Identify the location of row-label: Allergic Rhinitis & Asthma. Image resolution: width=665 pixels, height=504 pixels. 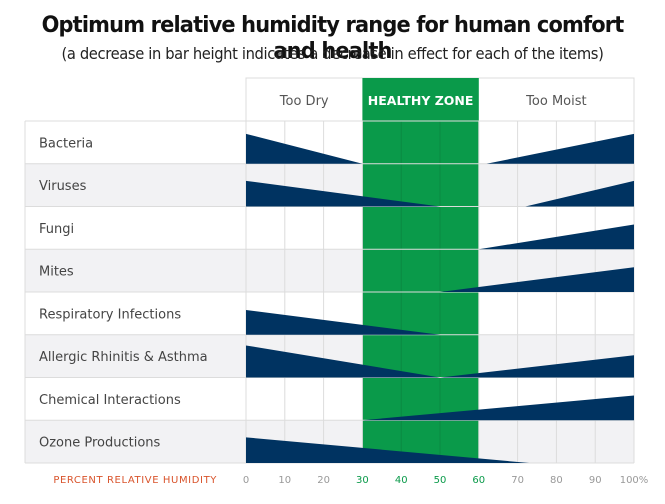
(123, 357).